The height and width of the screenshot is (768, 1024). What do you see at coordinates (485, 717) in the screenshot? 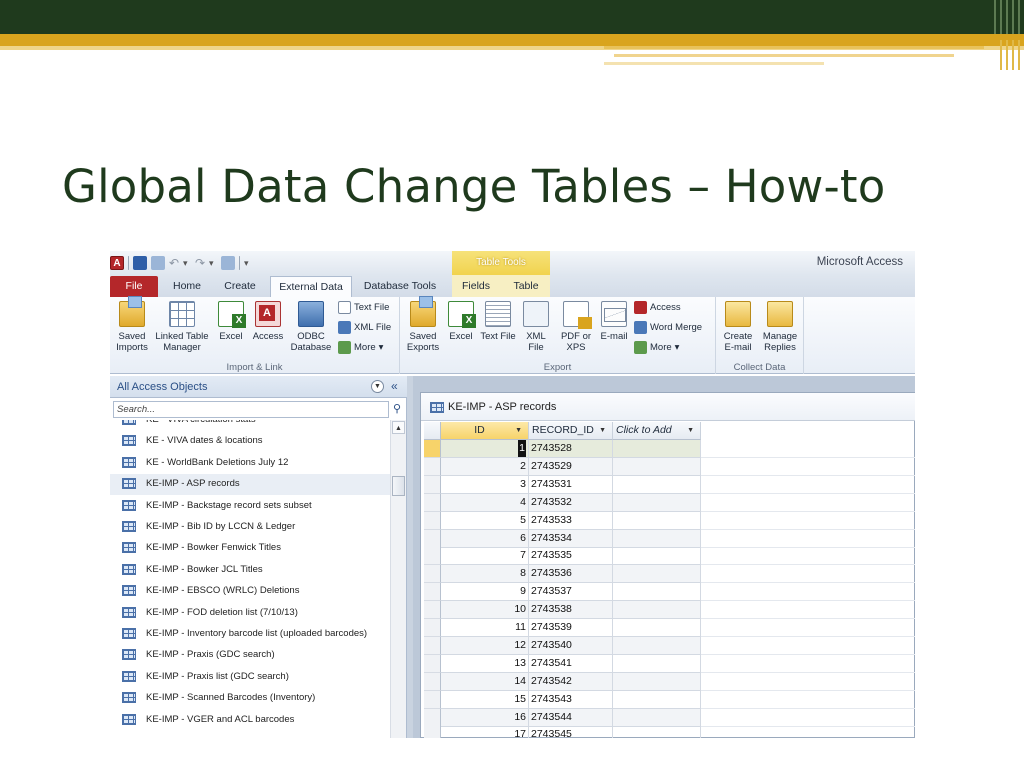
I see `cell-id: 16` at bounding box center [485, 717].